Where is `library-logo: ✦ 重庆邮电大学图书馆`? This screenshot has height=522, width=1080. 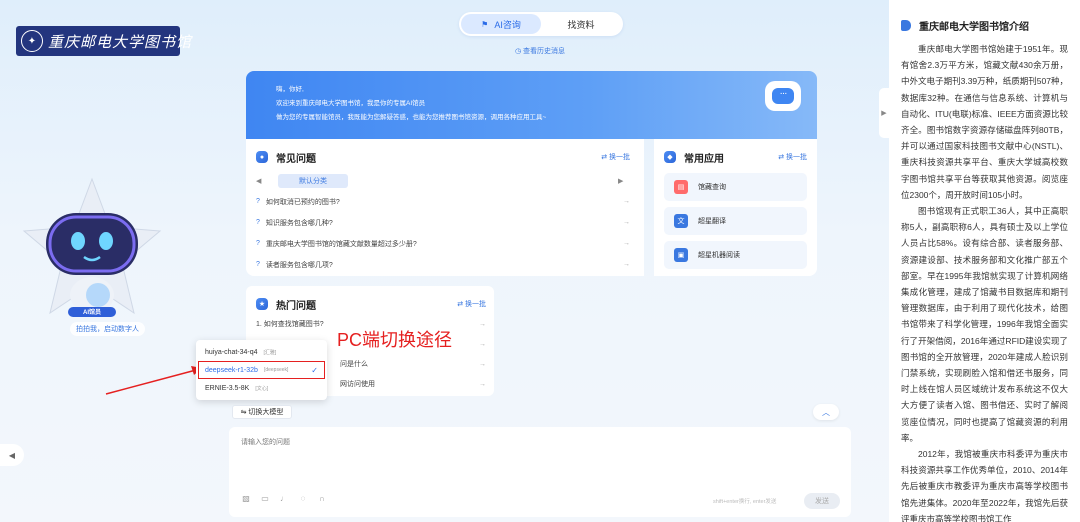 library-logo: ✦ 重庆邮电大学图书馆 is located at coordinates (103, 41).